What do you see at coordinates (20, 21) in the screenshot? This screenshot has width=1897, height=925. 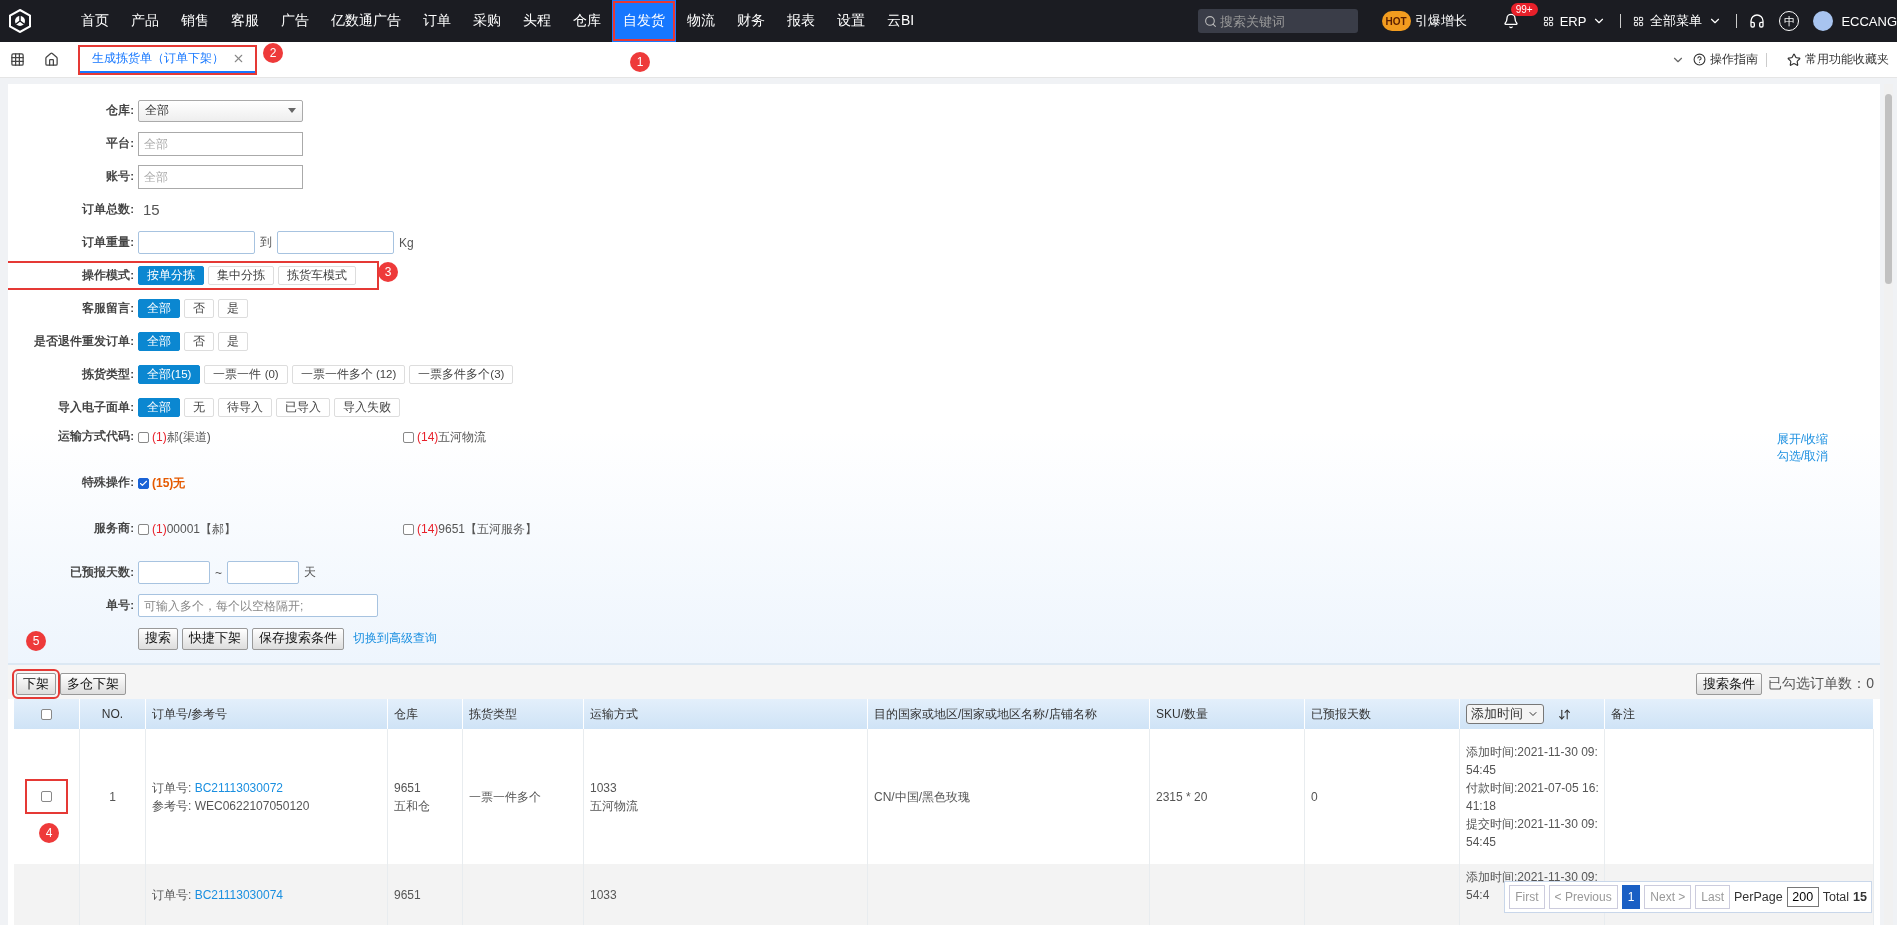 I see `logo-icon` at bounding box center [20, 21].